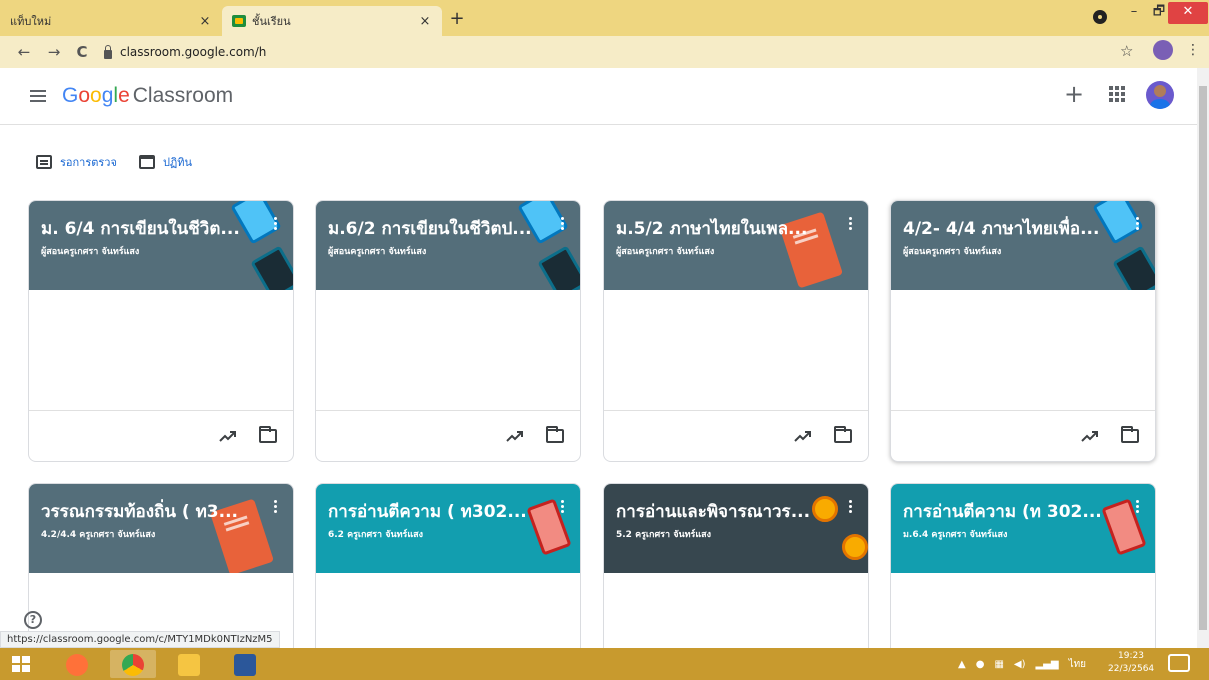 The height and width of the screenshot is (680, 1209). Describe the element at coordinates (84, 95) in the screenshot. I see `logo-letter: o` at that location.